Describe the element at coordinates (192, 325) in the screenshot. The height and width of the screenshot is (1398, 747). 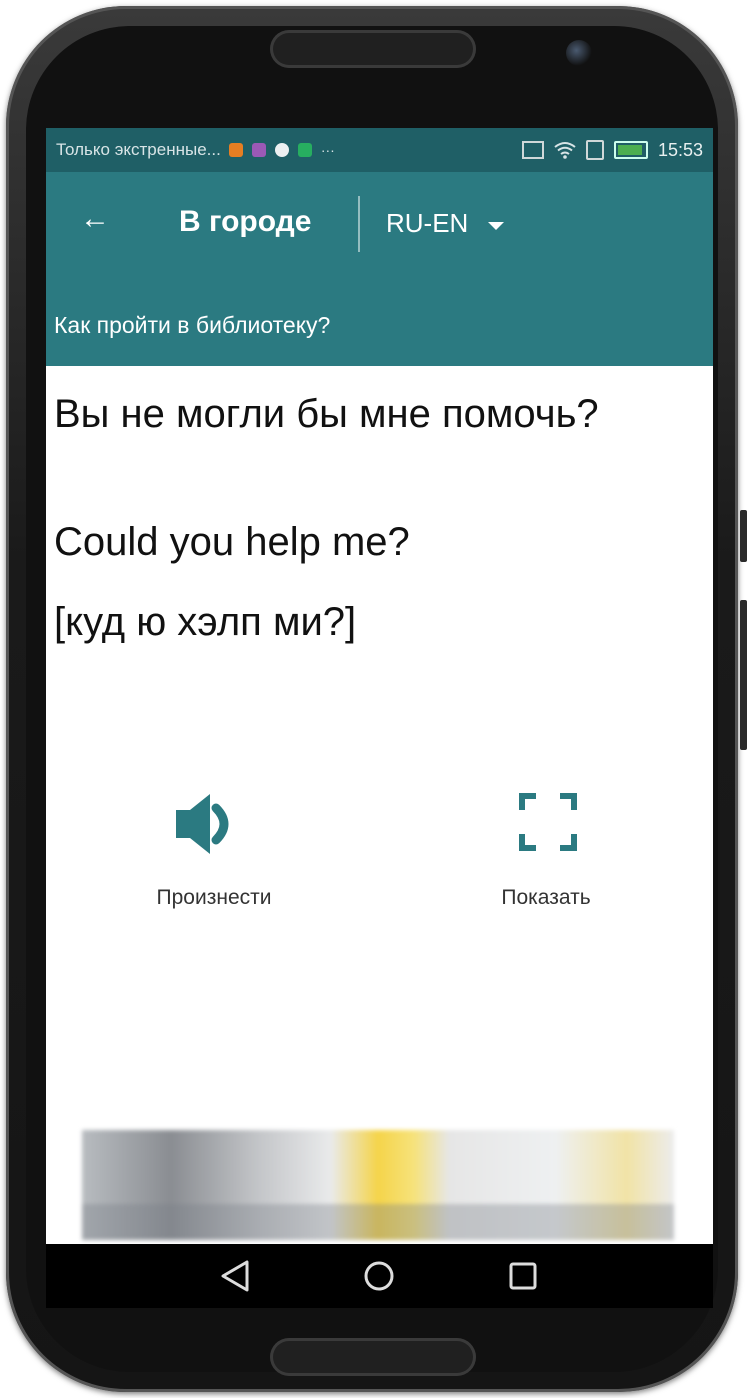
I see `subheader-question: Как пройти в библиотеку?` at that location.